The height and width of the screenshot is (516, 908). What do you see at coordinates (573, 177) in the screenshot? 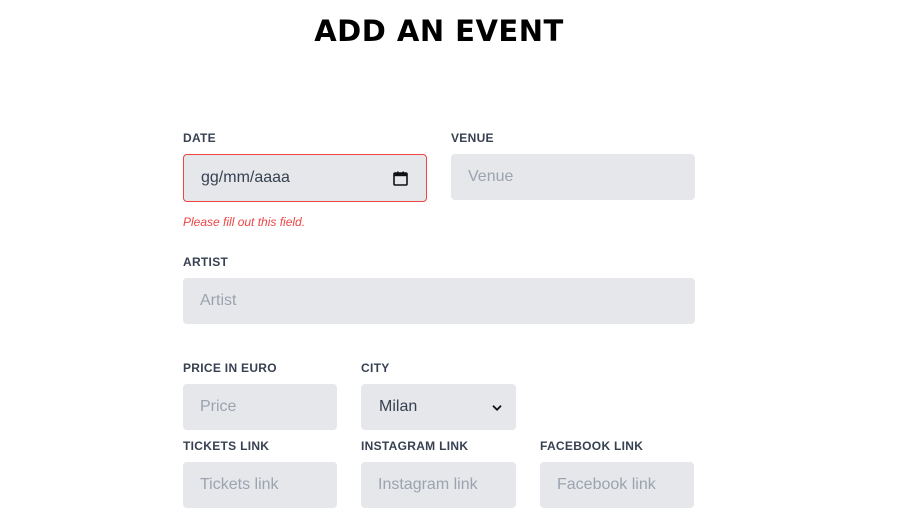
I see `venue-input` at bounding box center [573, 177].